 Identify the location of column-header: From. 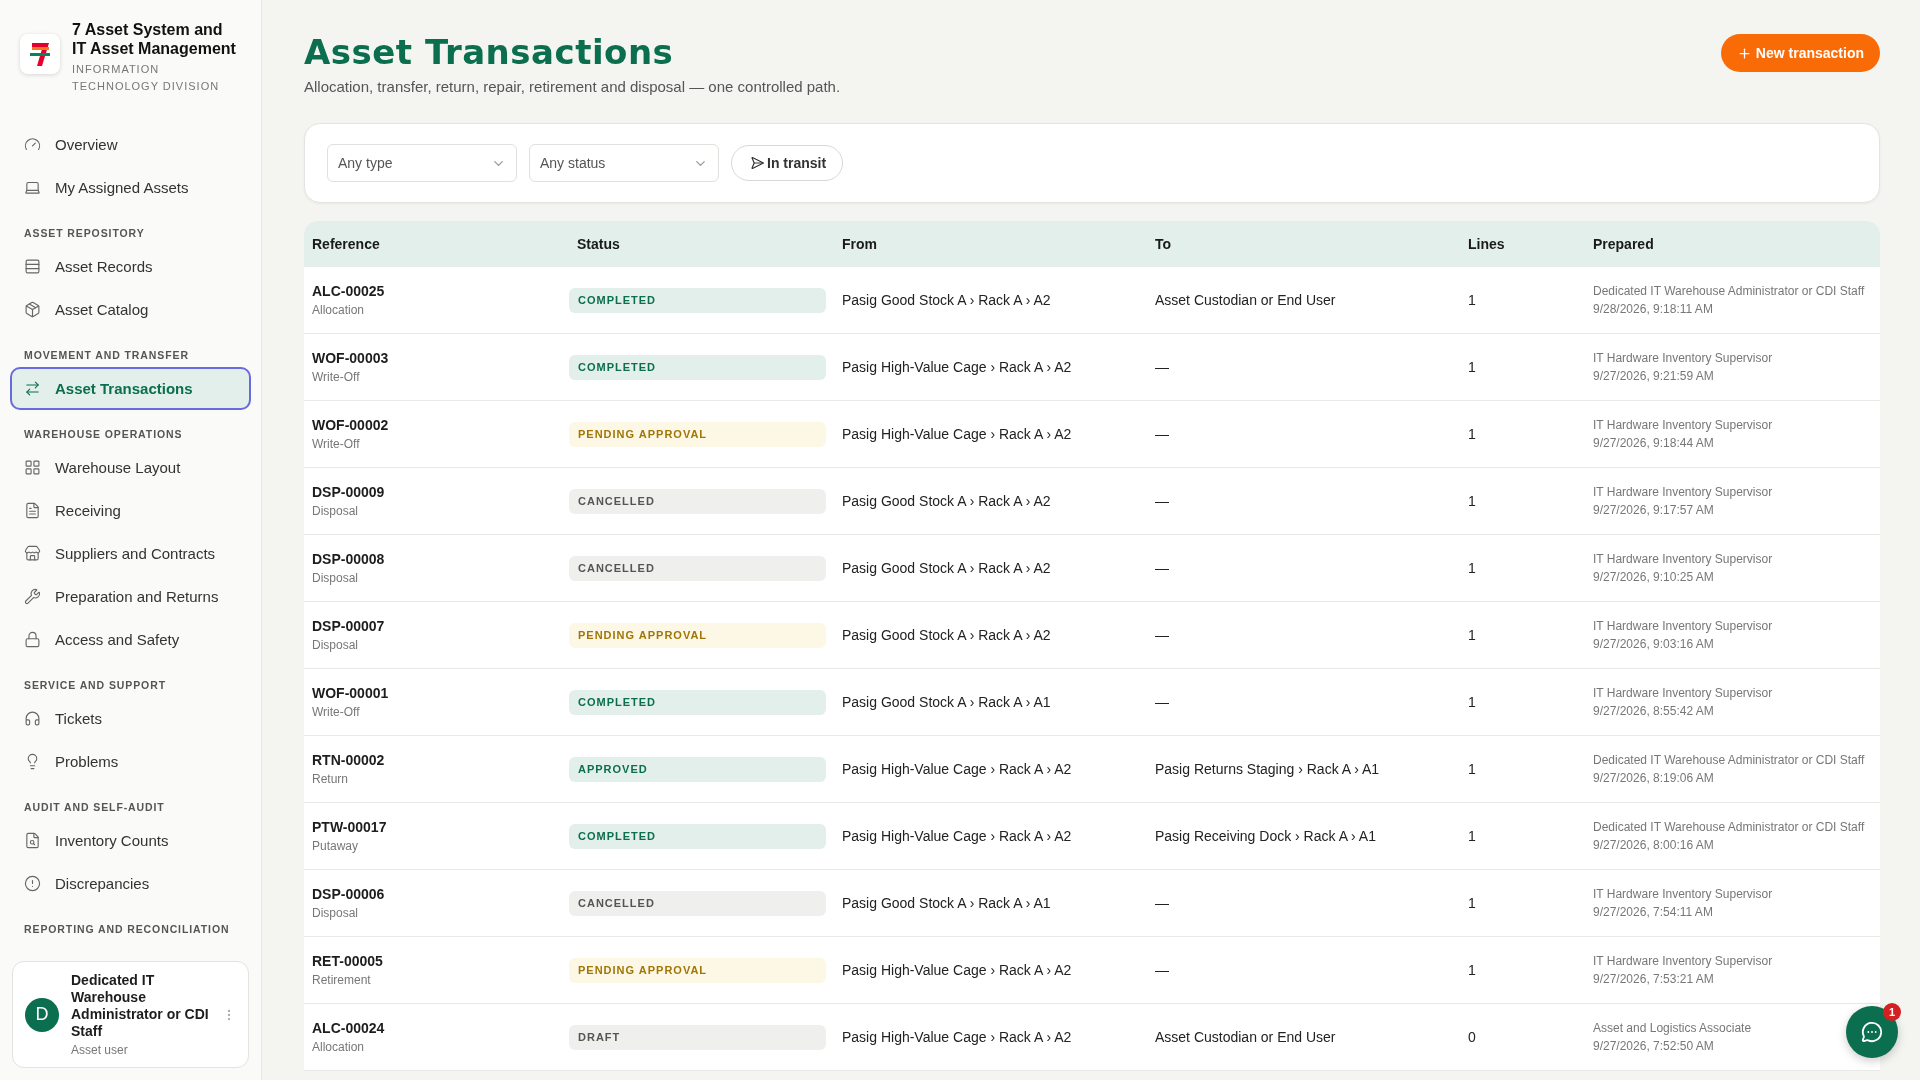
(859, 244).